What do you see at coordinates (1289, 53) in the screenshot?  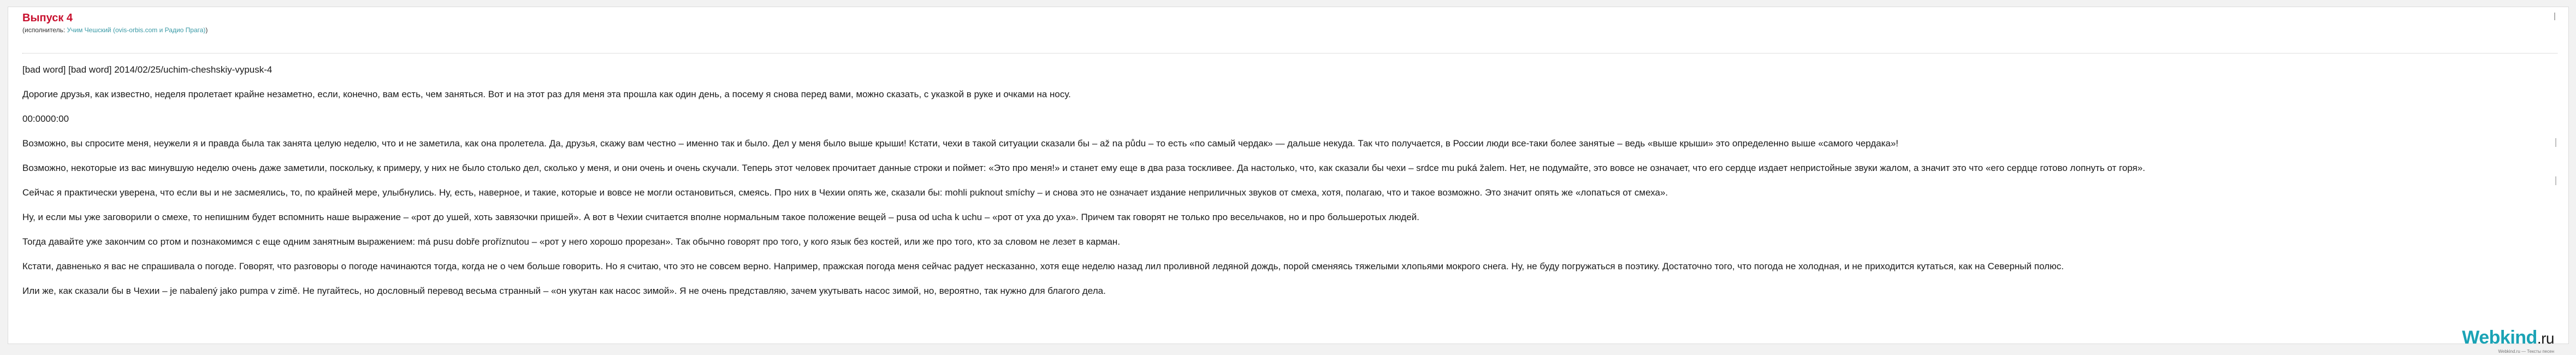 I see `header-divider` at bounding box center [1289, 53].